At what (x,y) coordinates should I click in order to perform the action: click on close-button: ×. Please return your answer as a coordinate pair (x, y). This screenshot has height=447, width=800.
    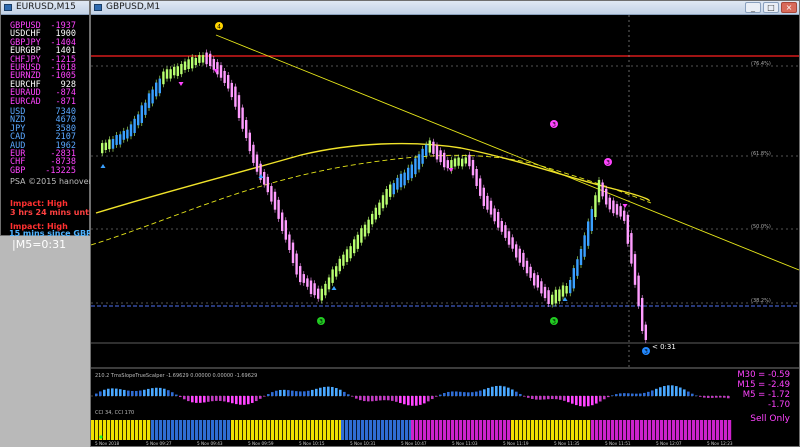
    Looking at the image, I should click on (789, 7).